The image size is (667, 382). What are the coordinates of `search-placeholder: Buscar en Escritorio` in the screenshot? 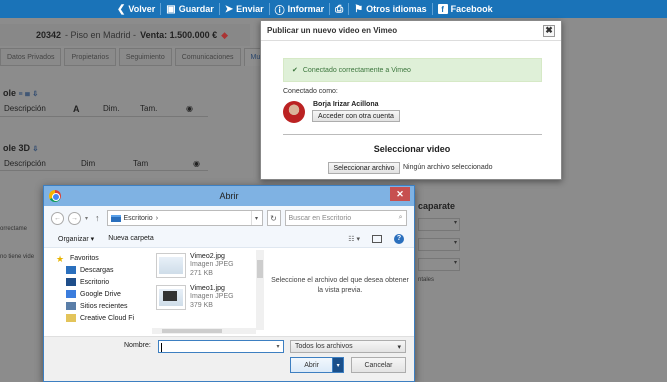 It's located at (320, 218).